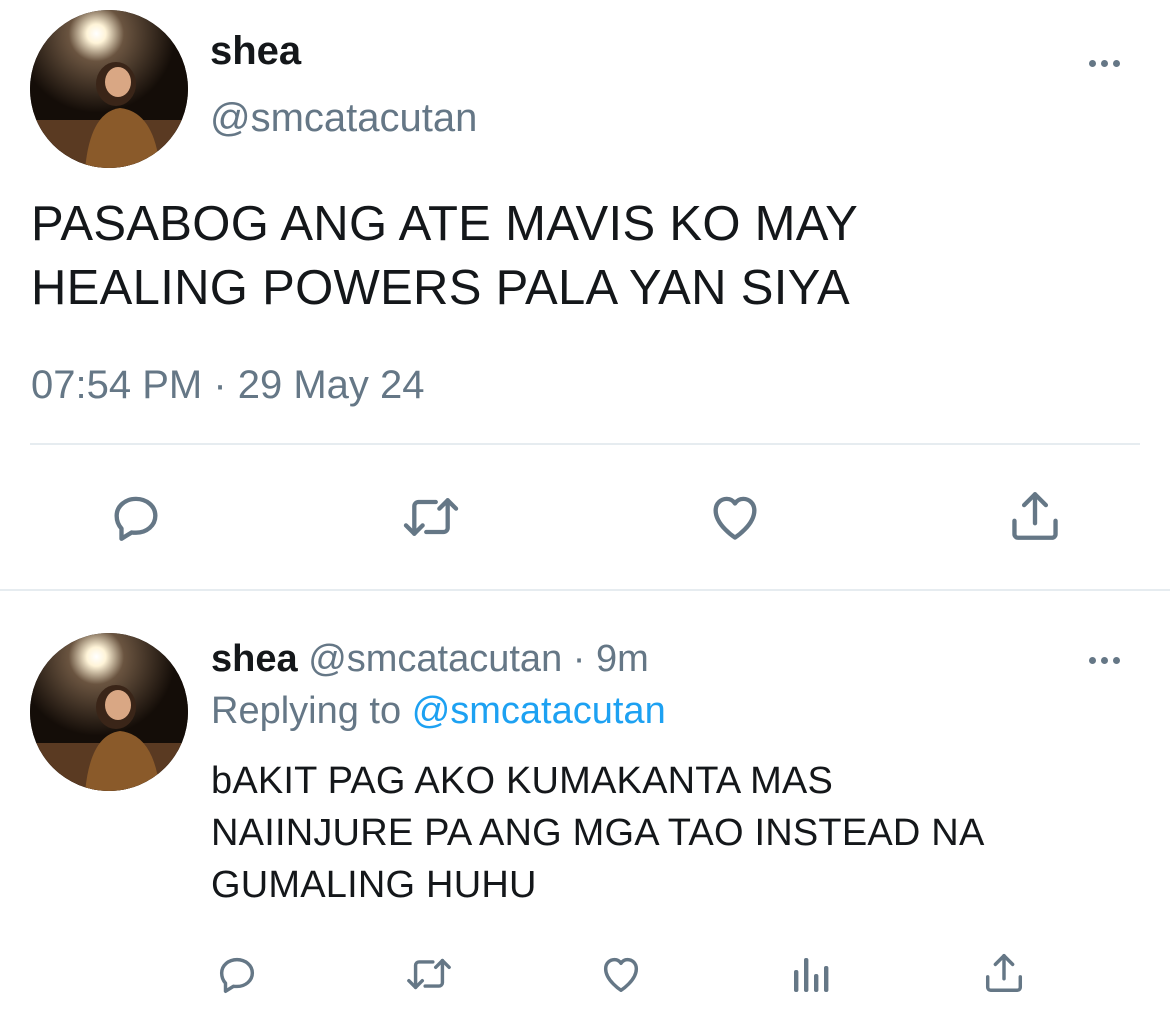  I want to click on tweet-text-line: HEALING POWERS PALA YAN SIYA, so click(440, 288).